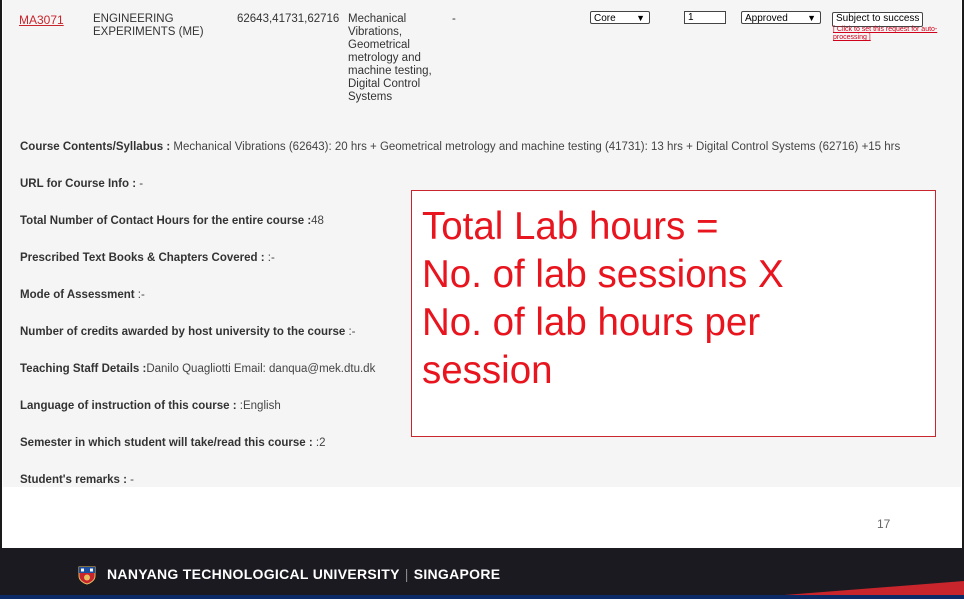  I want to click on status-select: Approved ▼, so click(781, 17).